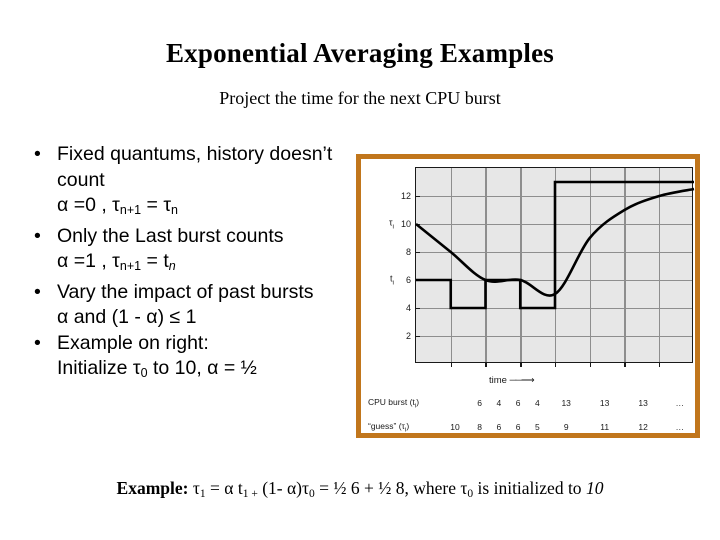 Image resolution: width=720 pixels, height=540 pixels. Describe the element at coordinates (479, 427) in the screenshot. I see `table-cell: 8` at that location.